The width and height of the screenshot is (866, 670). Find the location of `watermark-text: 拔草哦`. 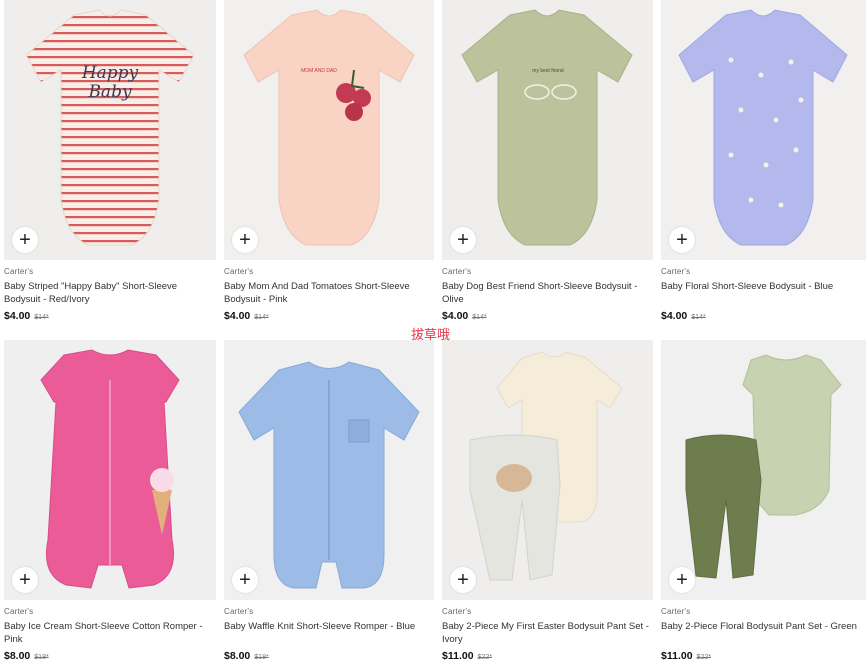

watermark-text: 拔草哦 is located at coordinates (431, 334).